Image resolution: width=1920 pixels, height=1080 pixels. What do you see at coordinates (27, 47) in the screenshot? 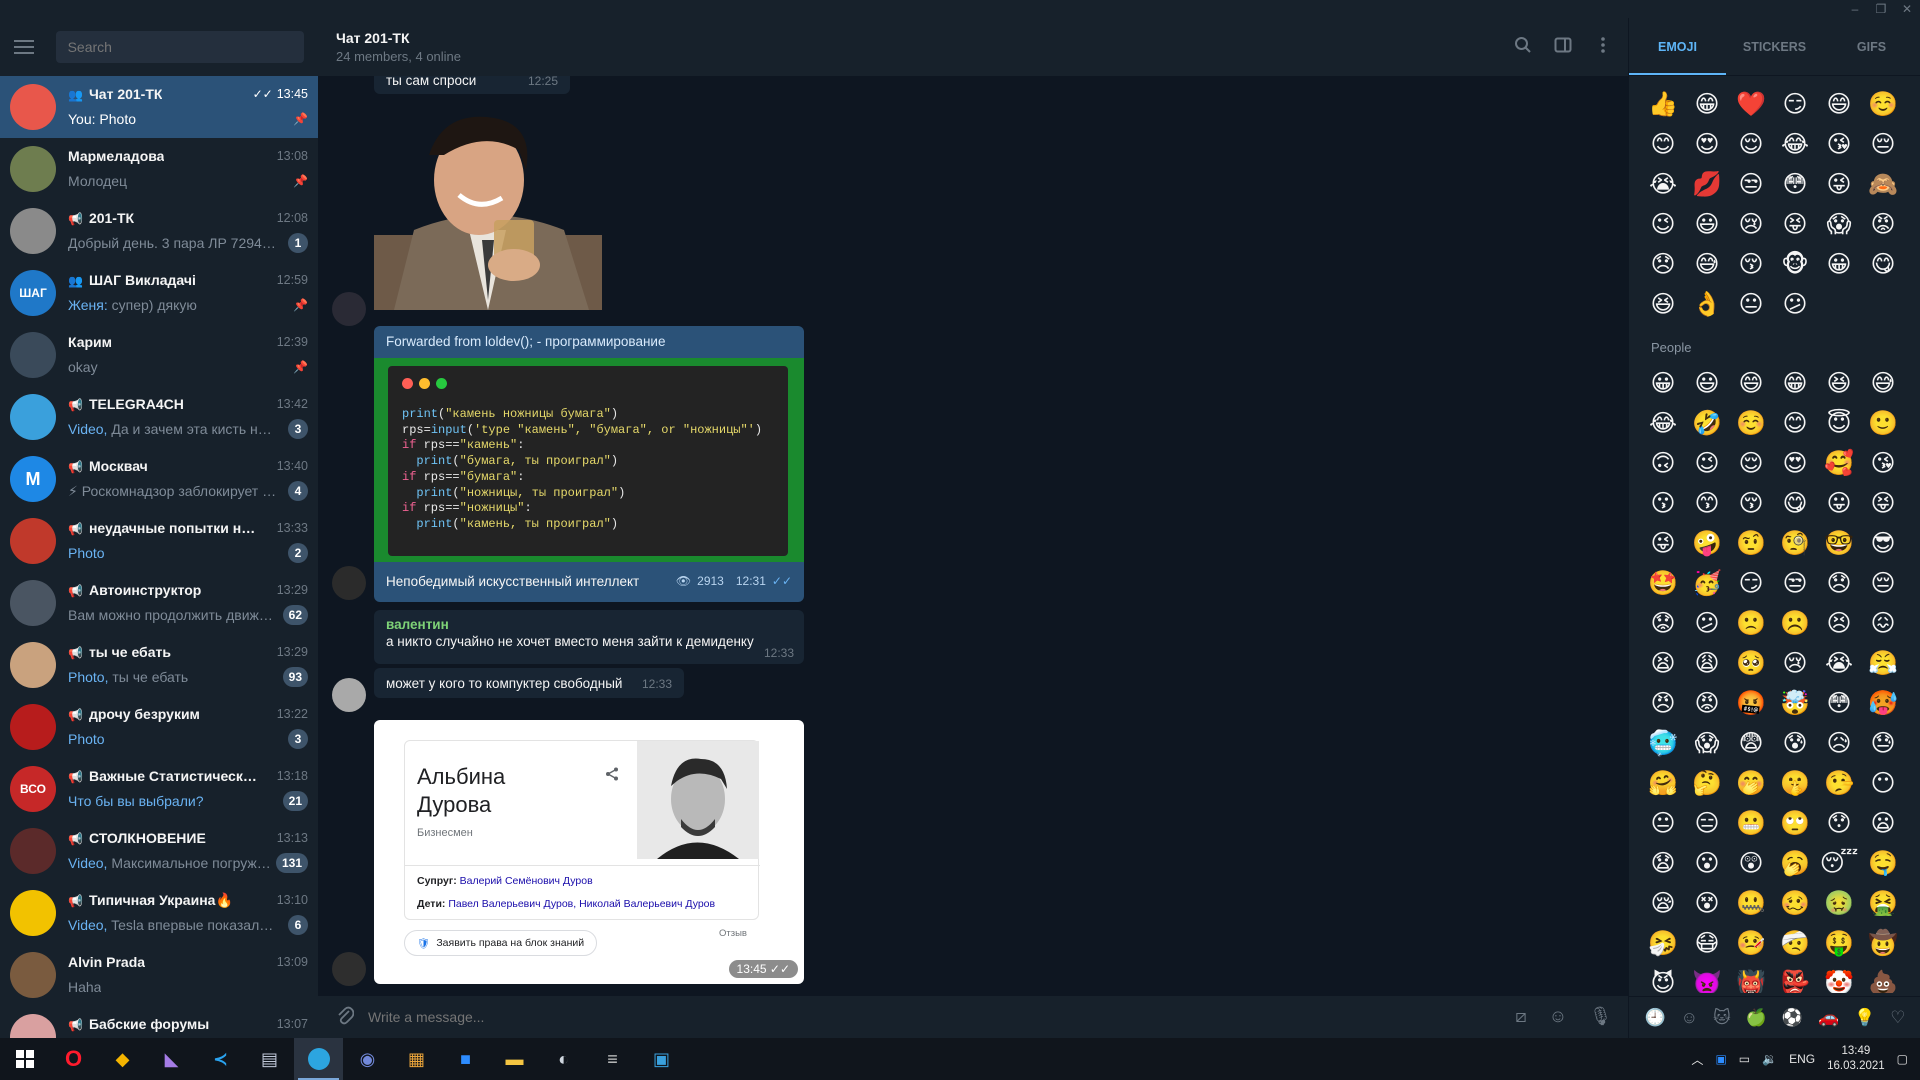
I see `menu-icon` at bounding box center [27, 47].